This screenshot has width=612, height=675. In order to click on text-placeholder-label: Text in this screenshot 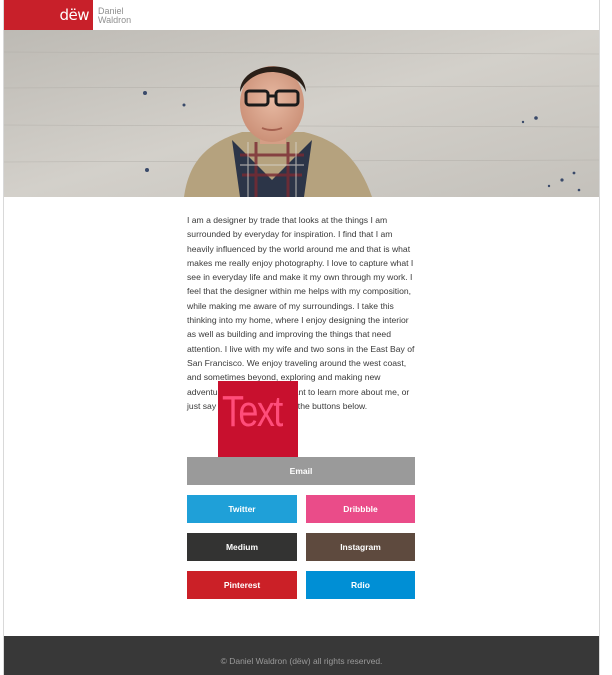, I will do `click(252, 411)`.